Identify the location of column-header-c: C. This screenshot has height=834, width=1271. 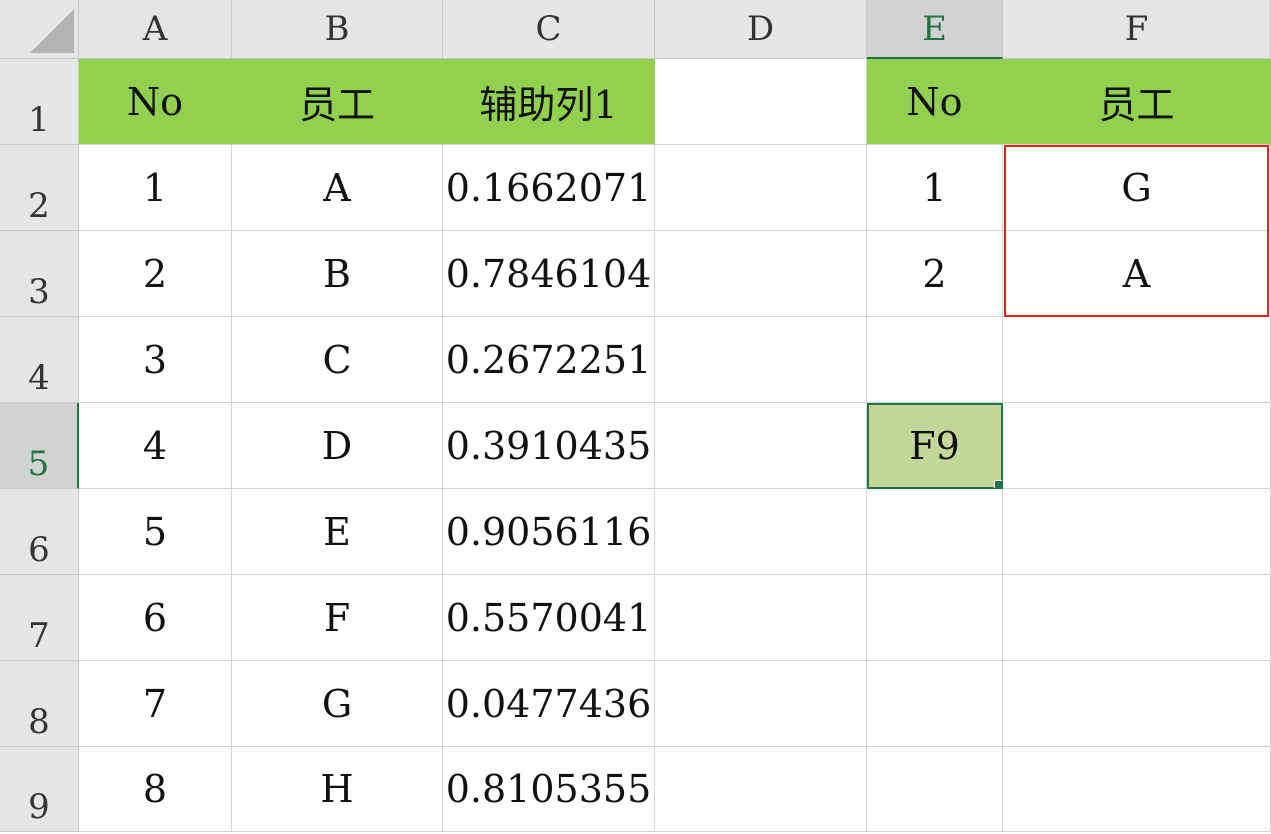
(549, 29).